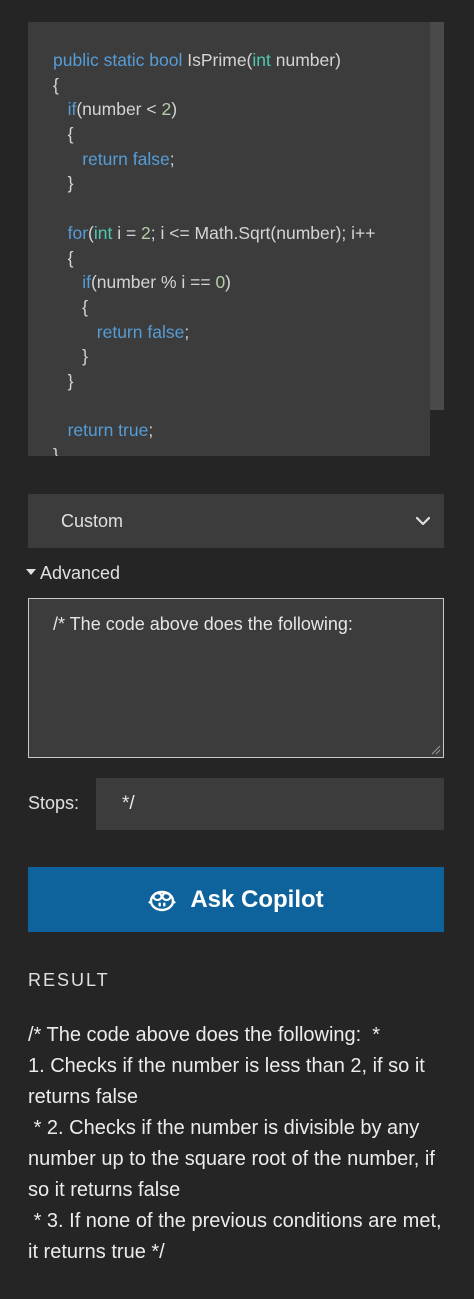 The height and width of the screenshot is (1299, 474). What do you see at coordinates (80, 573) in the screenshot?
I see `advanced-label: Advanced` at bounding box center [80, 573].